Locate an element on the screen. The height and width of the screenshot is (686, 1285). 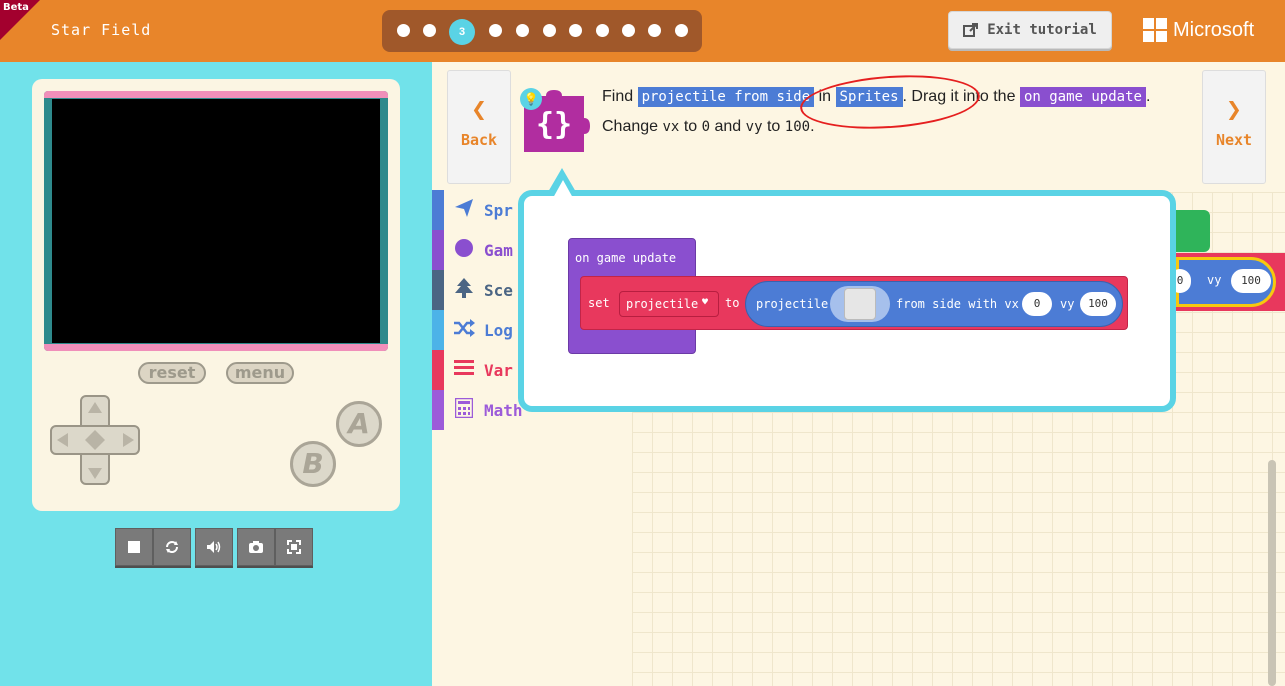
dpad-arrows-icon is located at coordinates (95, 440).